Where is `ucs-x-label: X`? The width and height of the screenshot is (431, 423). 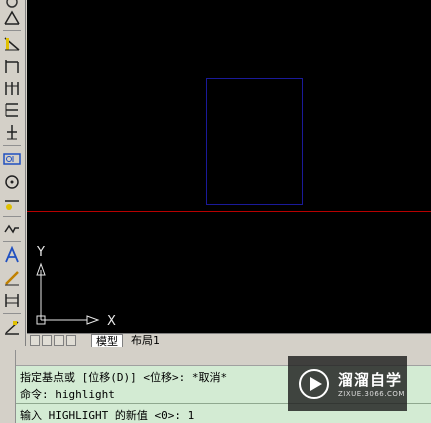 ucs-x-label: X is located at coordinates (111, 321).